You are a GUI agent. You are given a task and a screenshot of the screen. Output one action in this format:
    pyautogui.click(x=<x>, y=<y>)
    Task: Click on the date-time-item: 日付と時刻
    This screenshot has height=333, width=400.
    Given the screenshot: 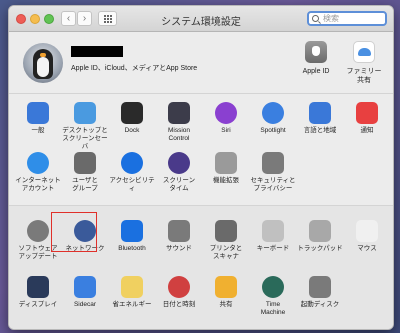 What is the action you would take?
    pyautogui.click(x=179, y=292)
    